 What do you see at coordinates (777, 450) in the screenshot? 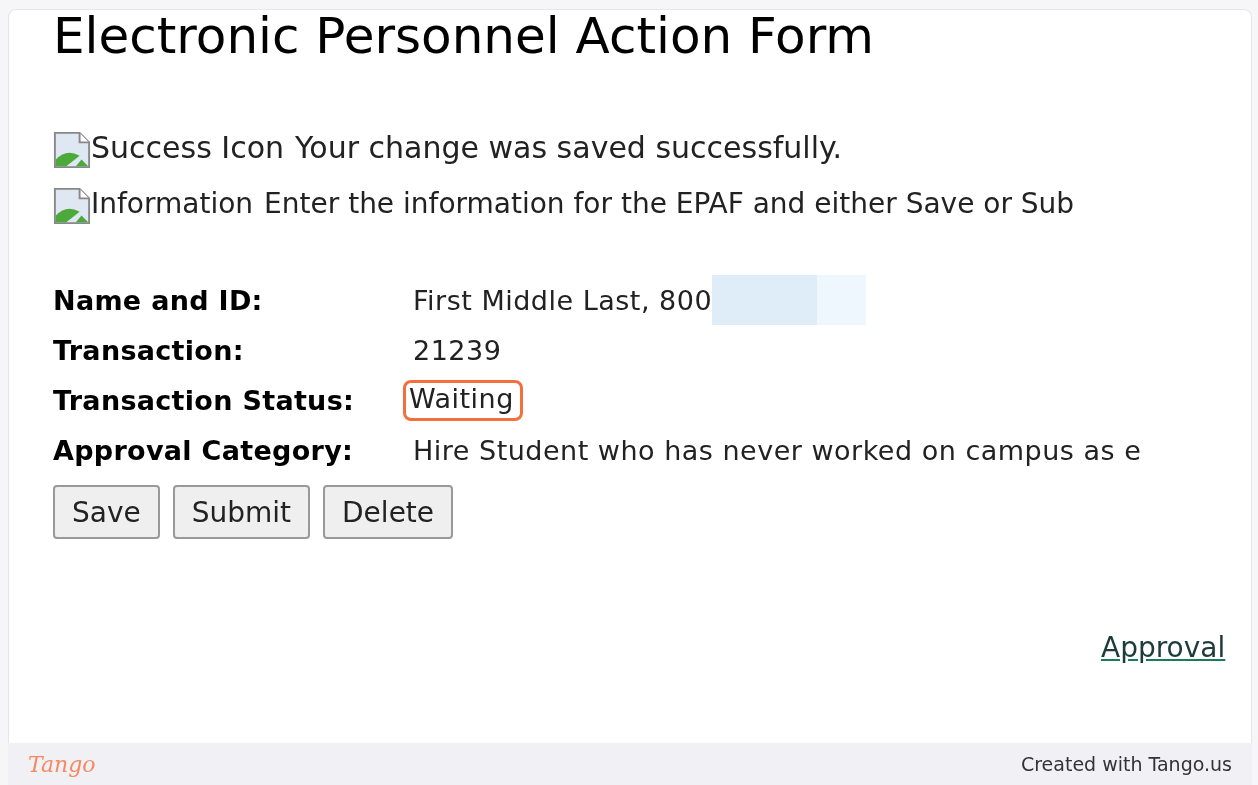
I see `field-value: Hire Student who has never worked on campus as e` at bounding box center [777, 450].